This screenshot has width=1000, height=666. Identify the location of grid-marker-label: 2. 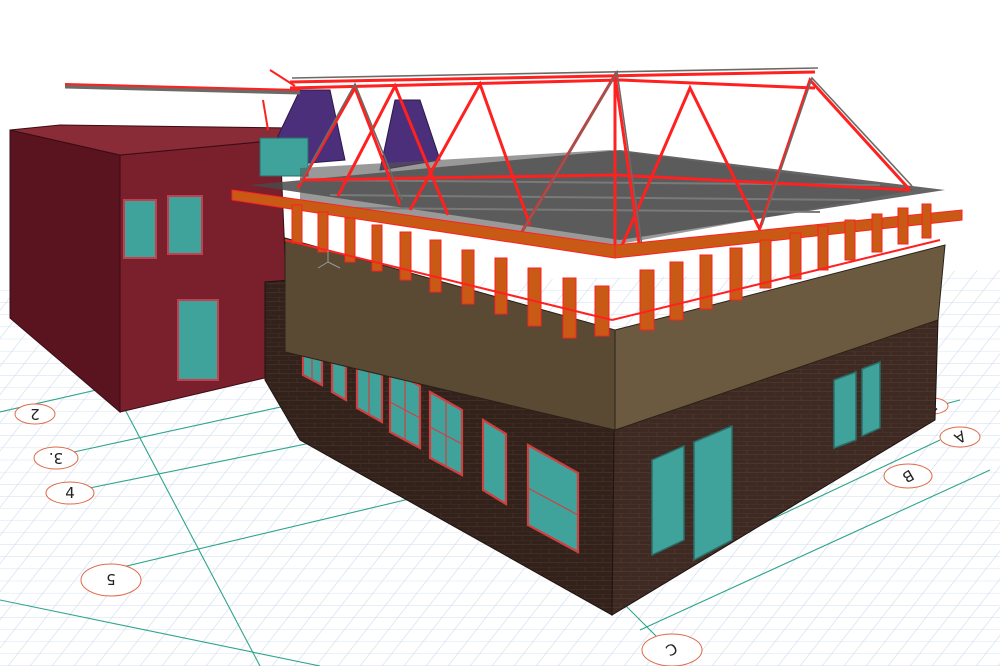
(35, 414).